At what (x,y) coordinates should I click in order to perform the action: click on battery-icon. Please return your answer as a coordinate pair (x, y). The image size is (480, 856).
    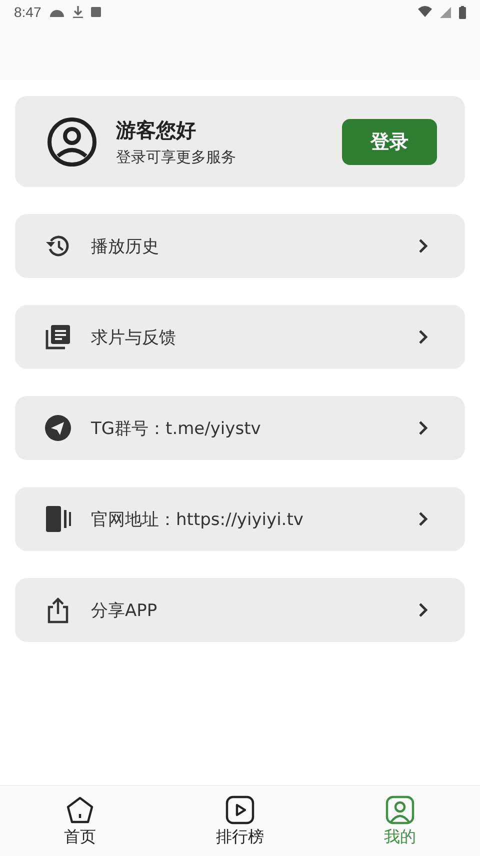
    Looking at the image, I should click on (462, 12).